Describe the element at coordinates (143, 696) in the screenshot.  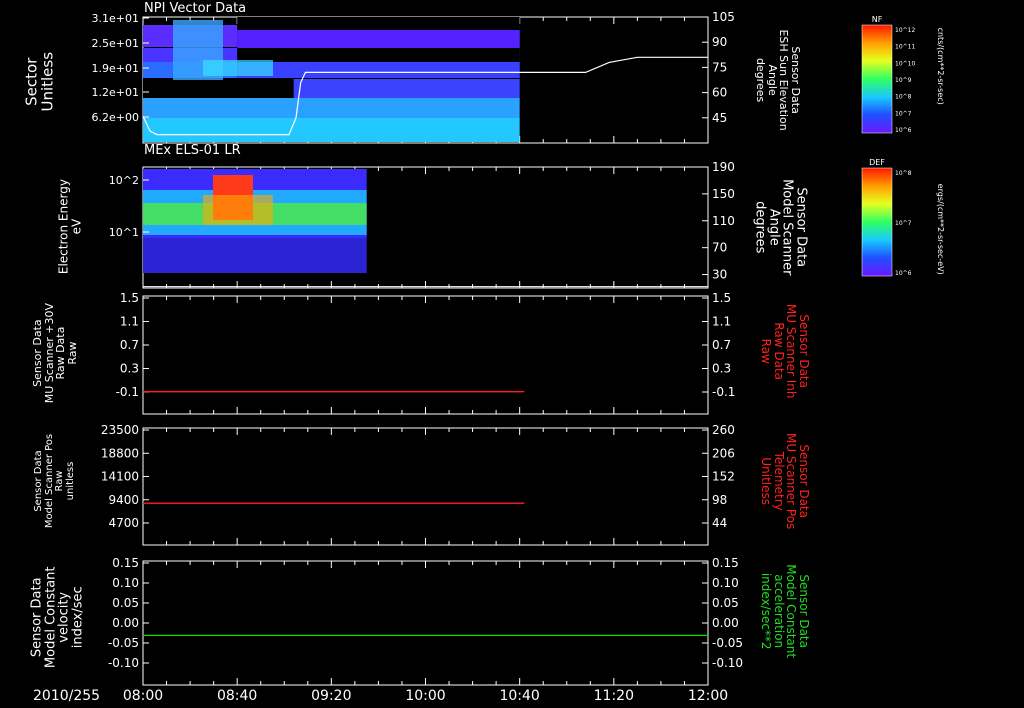
I see `x-tick-label: 08:00` at that location.